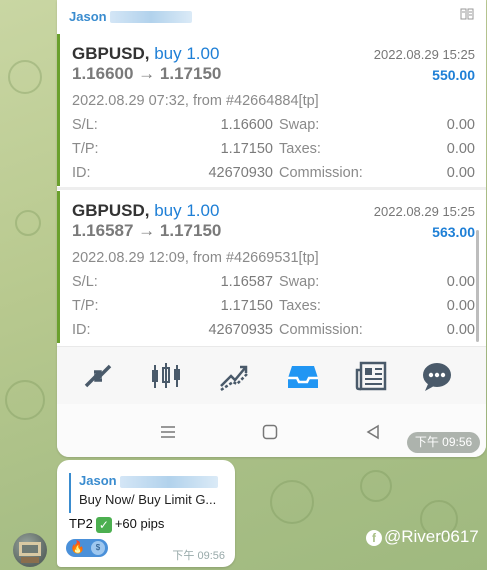  What do you see at coordinates (477, 286) in the screenshot?
I see `scrollbar` at bounding box center [477, 286].